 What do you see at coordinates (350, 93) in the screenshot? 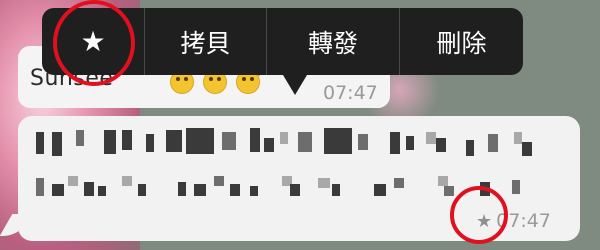
I see `message-timestamp: 07:47` at bounding box center [350, 93].